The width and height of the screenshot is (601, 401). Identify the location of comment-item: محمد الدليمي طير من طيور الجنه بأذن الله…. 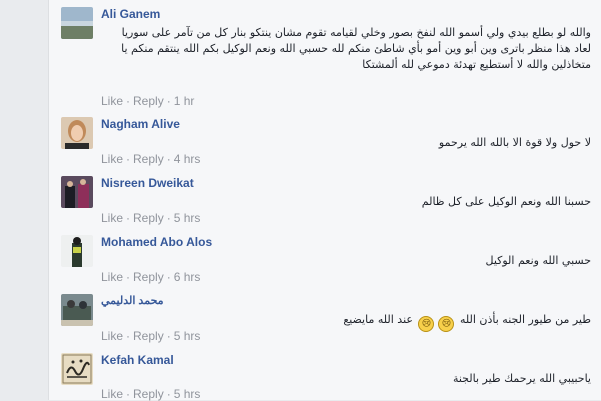
(331, 319).